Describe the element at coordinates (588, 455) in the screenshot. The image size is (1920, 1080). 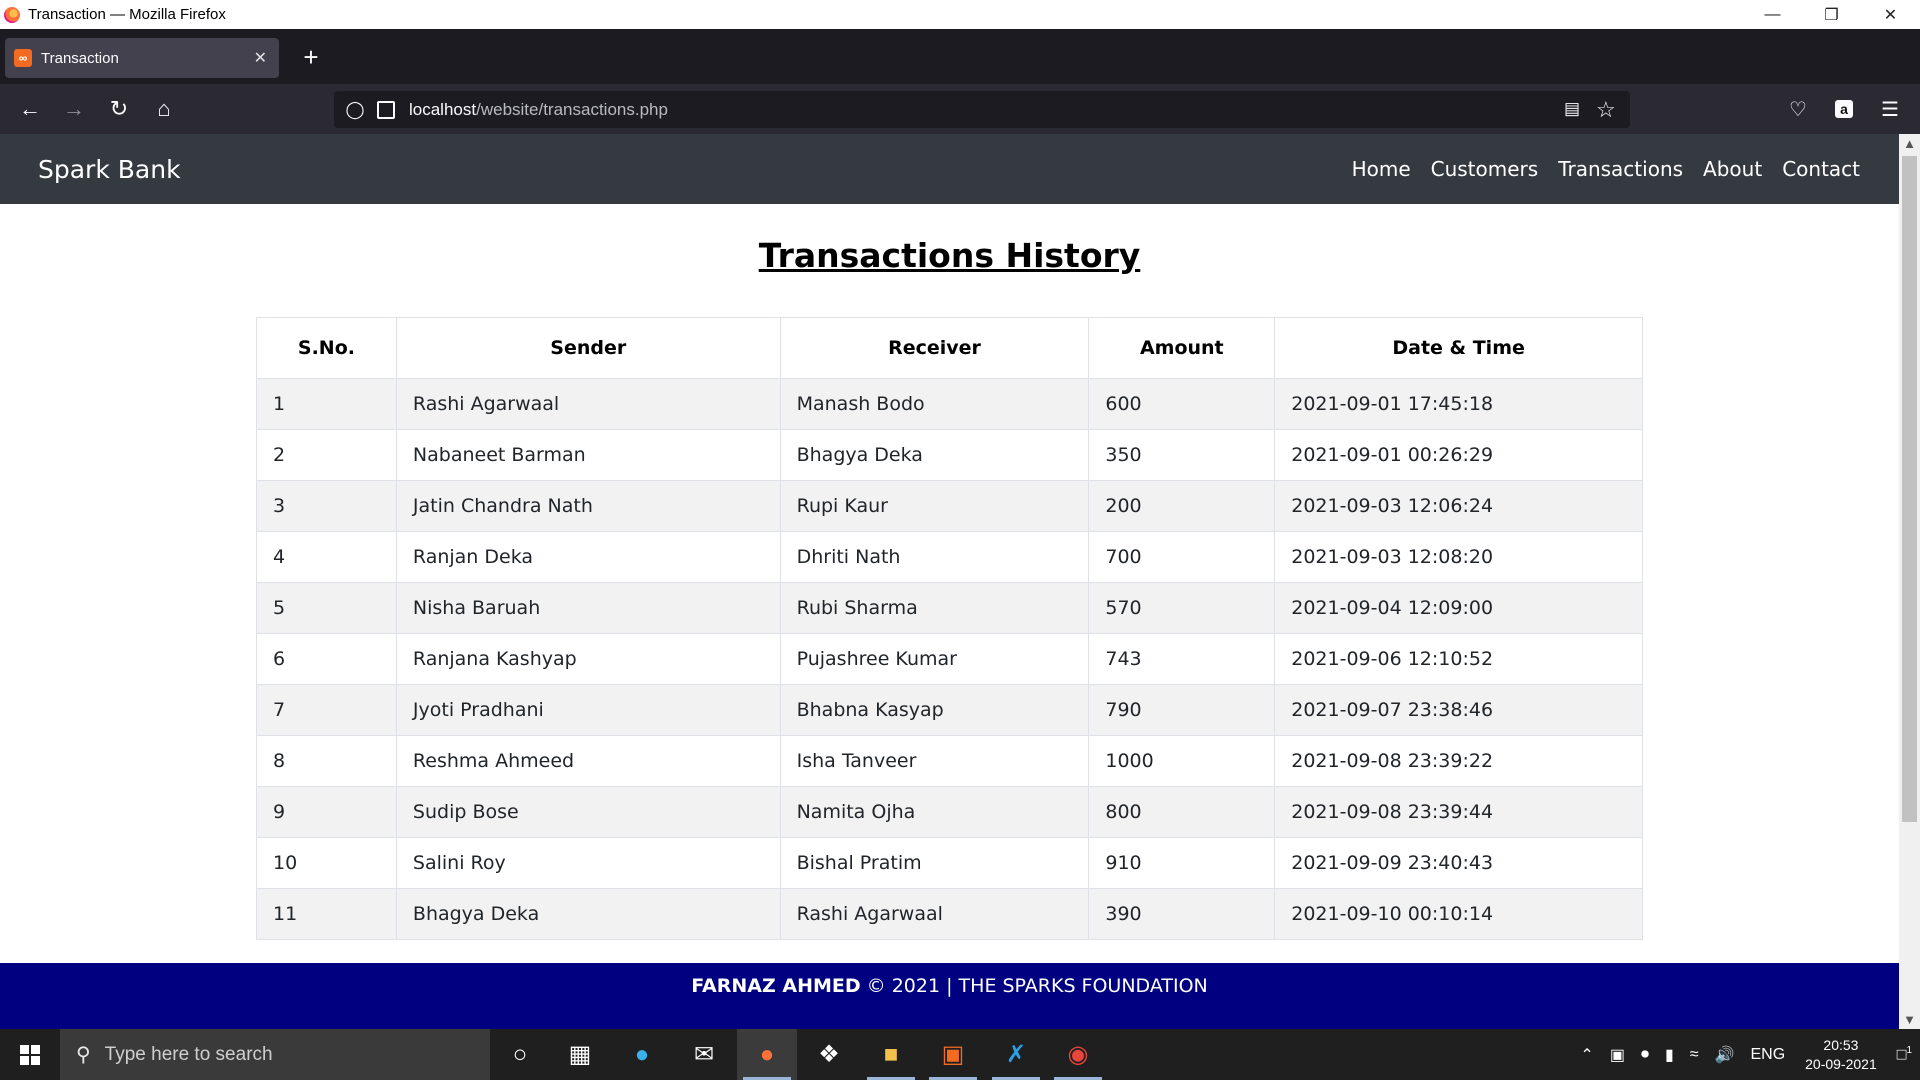
I see `cell-sender: Nabaneet Barman` at that location.